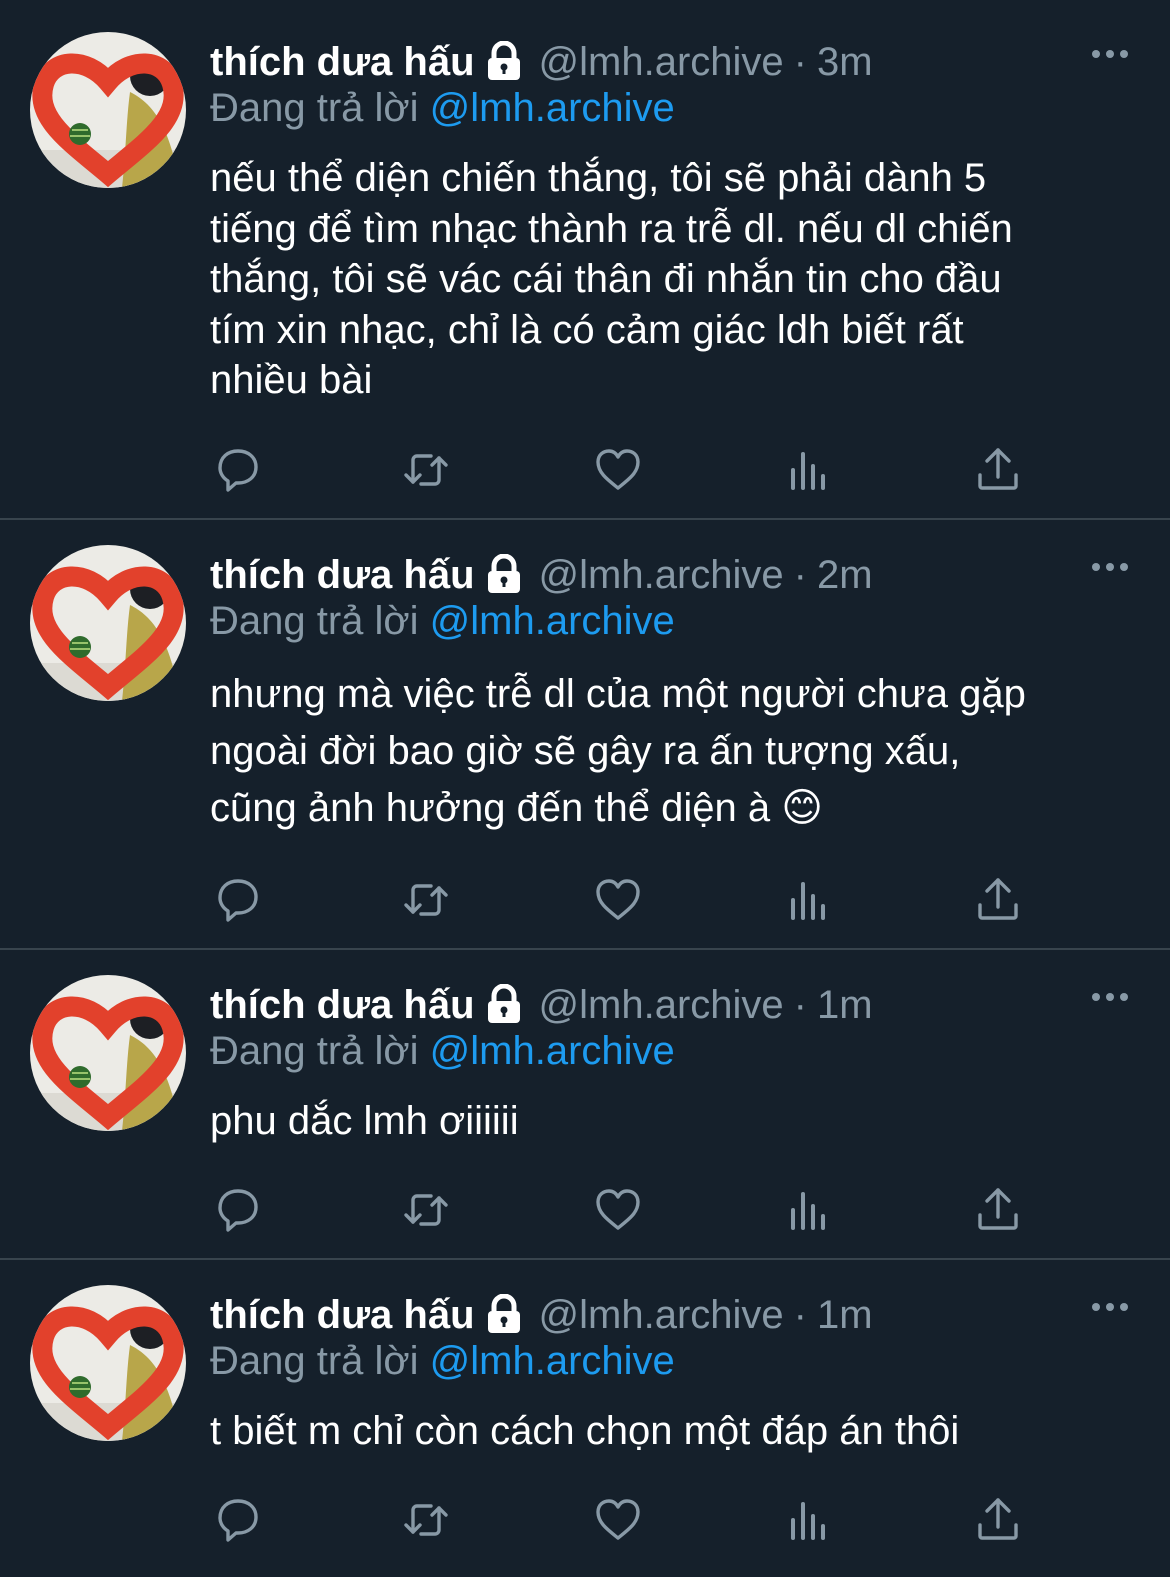  What do you see at coordinates (845, 575) in the screenshot?
I see `timestamp: 2m` at bounding box center [845, 575].